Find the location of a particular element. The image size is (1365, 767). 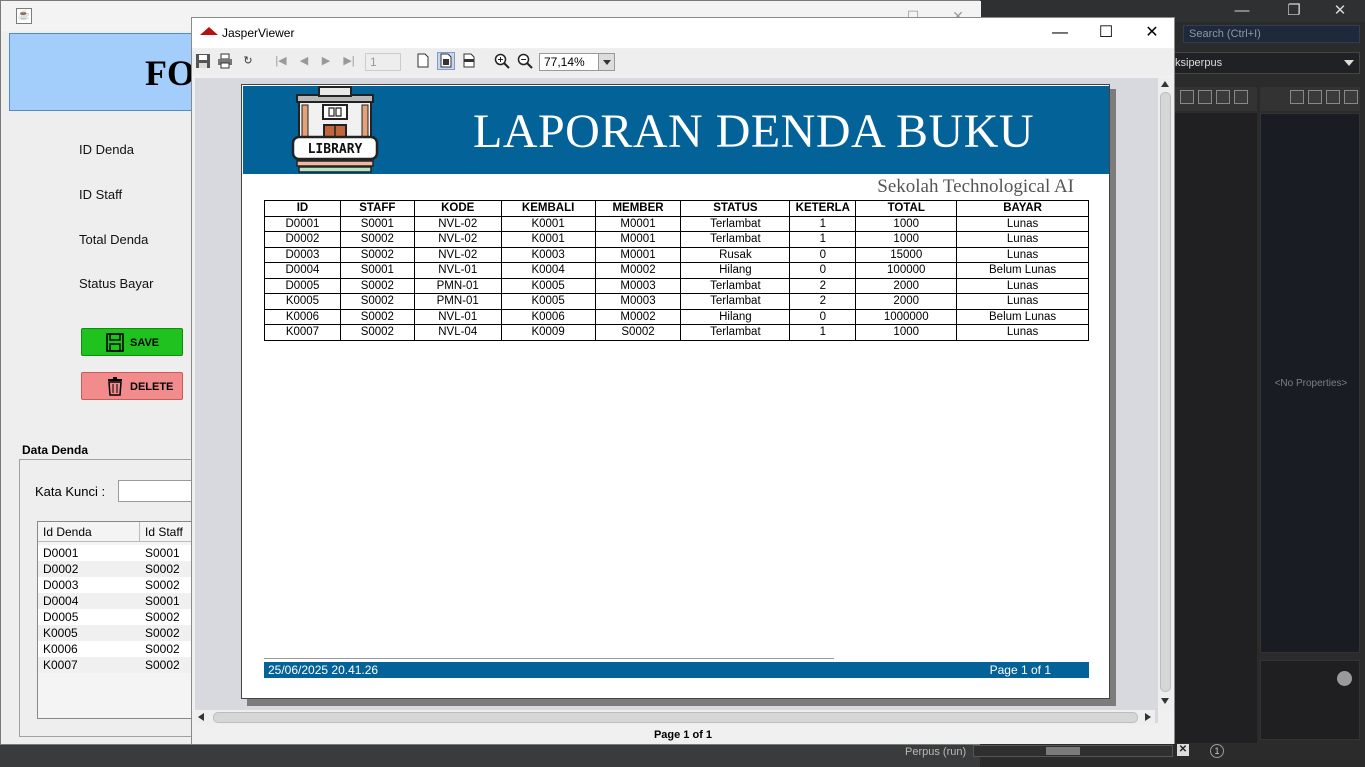

scroll-right-icon is located at coordinates (1148, 717).